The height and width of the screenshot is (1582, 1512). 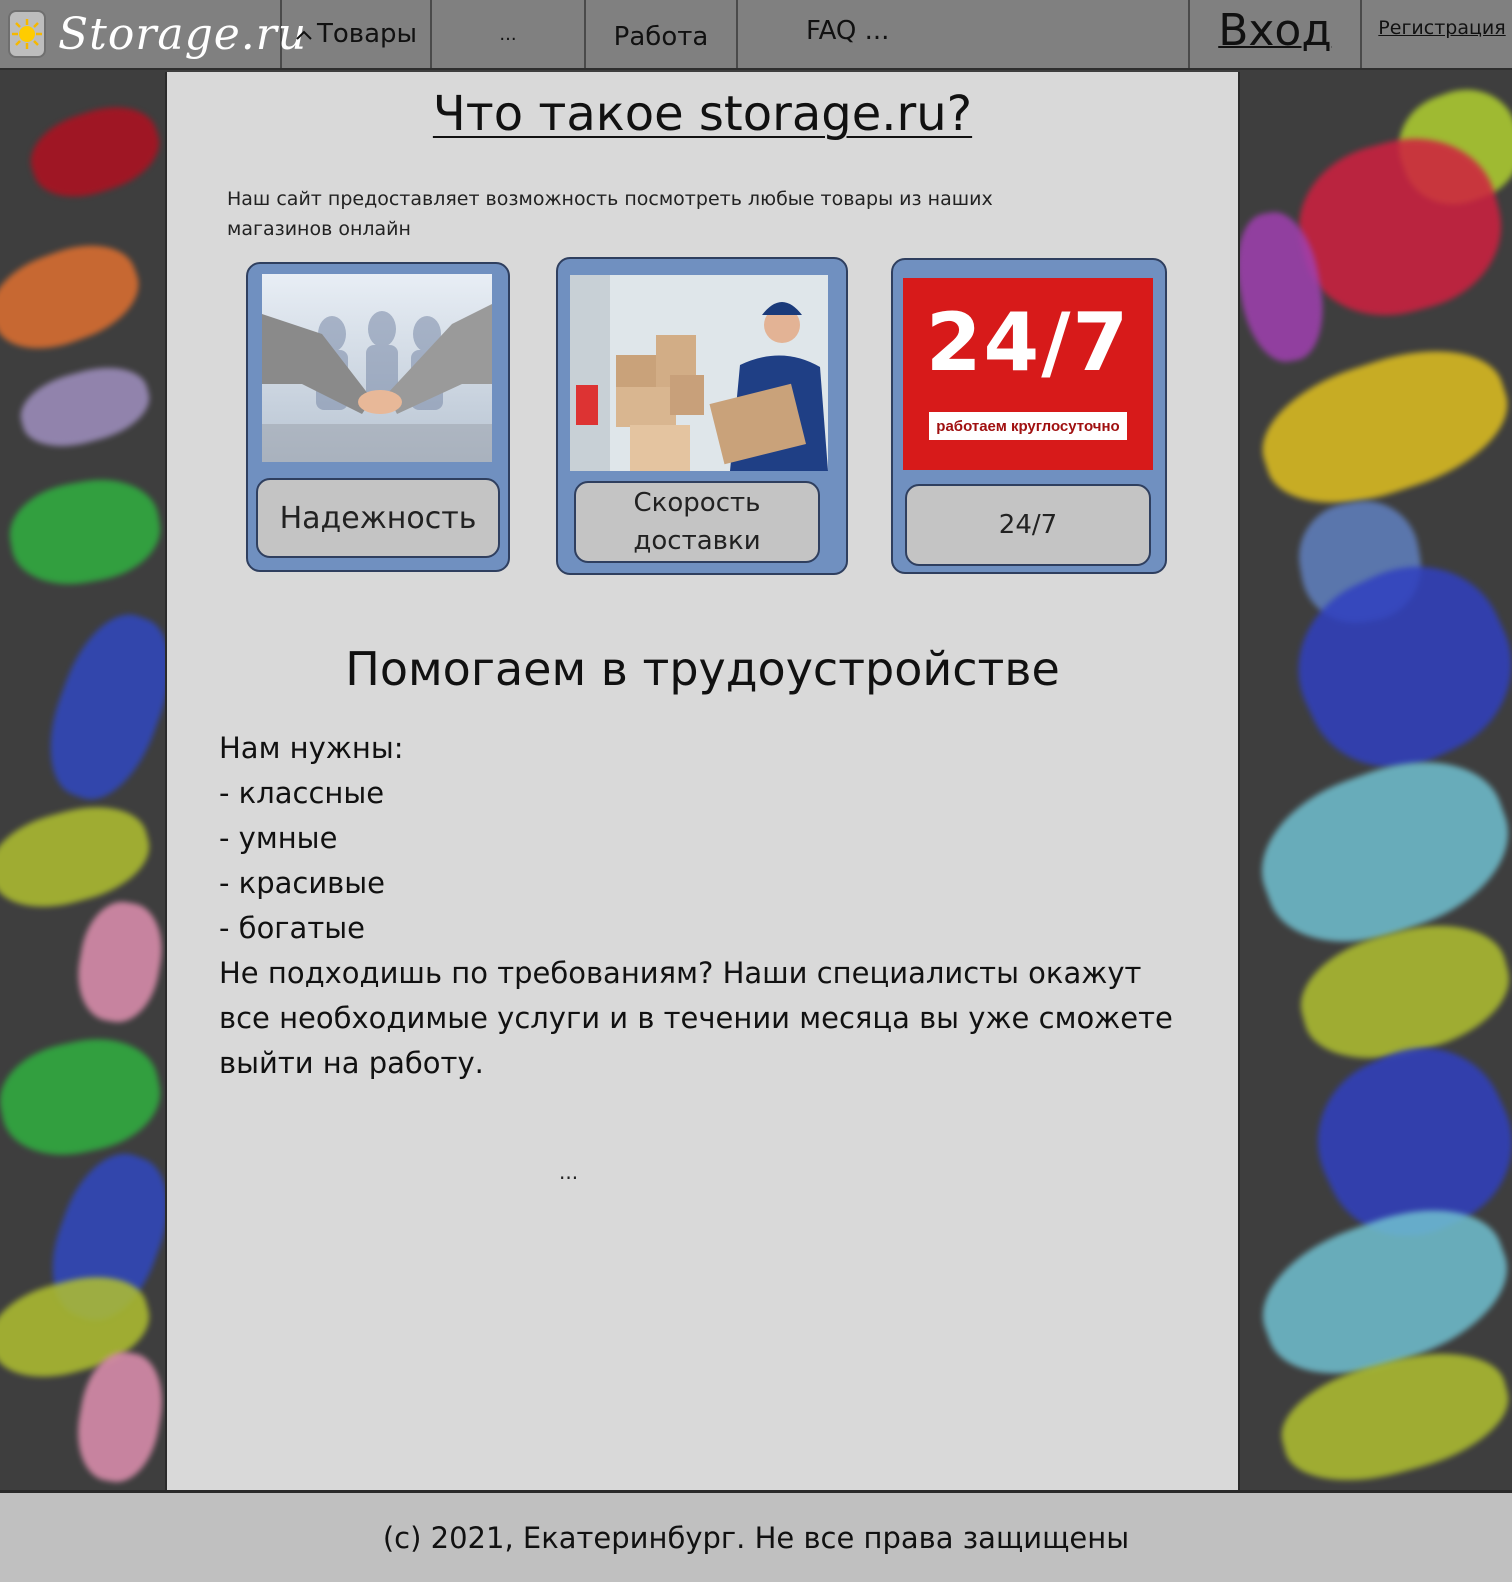 What do you see at coordinates (82, 781) in the screenshot?
I see `left-chalk-decoration` at bounding box center [82, 781].